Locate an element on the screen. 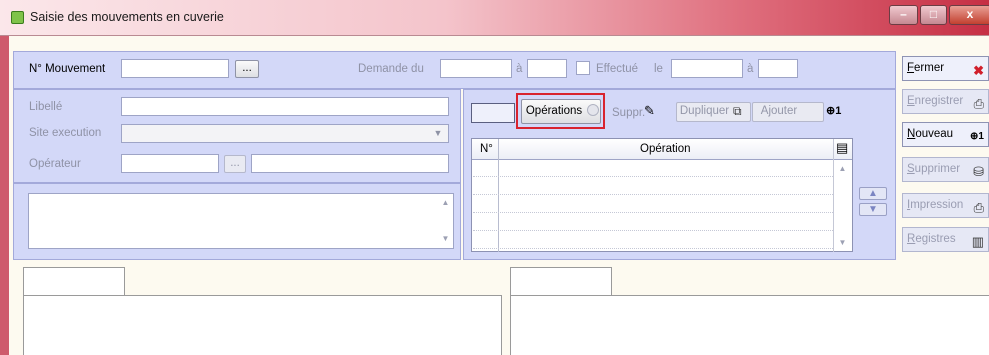  ajouter-button: Ajouter is located at coordinates (788, 112).